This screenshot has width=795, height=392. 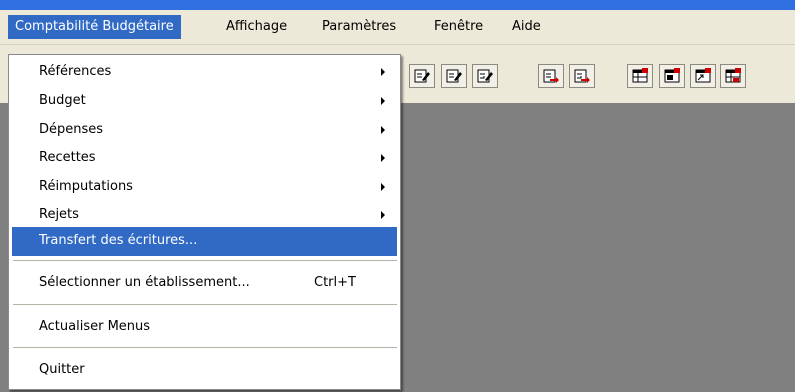 I want to click on menu-affichage: Affichage, so click(x=256, y=27).